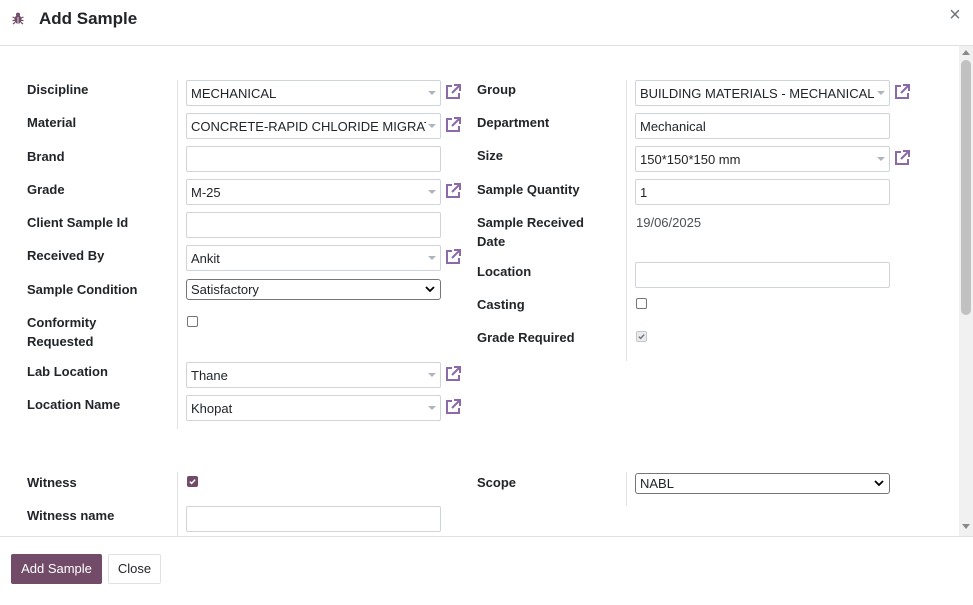  I want to click on grade-value: M-25, so click(206, 192).